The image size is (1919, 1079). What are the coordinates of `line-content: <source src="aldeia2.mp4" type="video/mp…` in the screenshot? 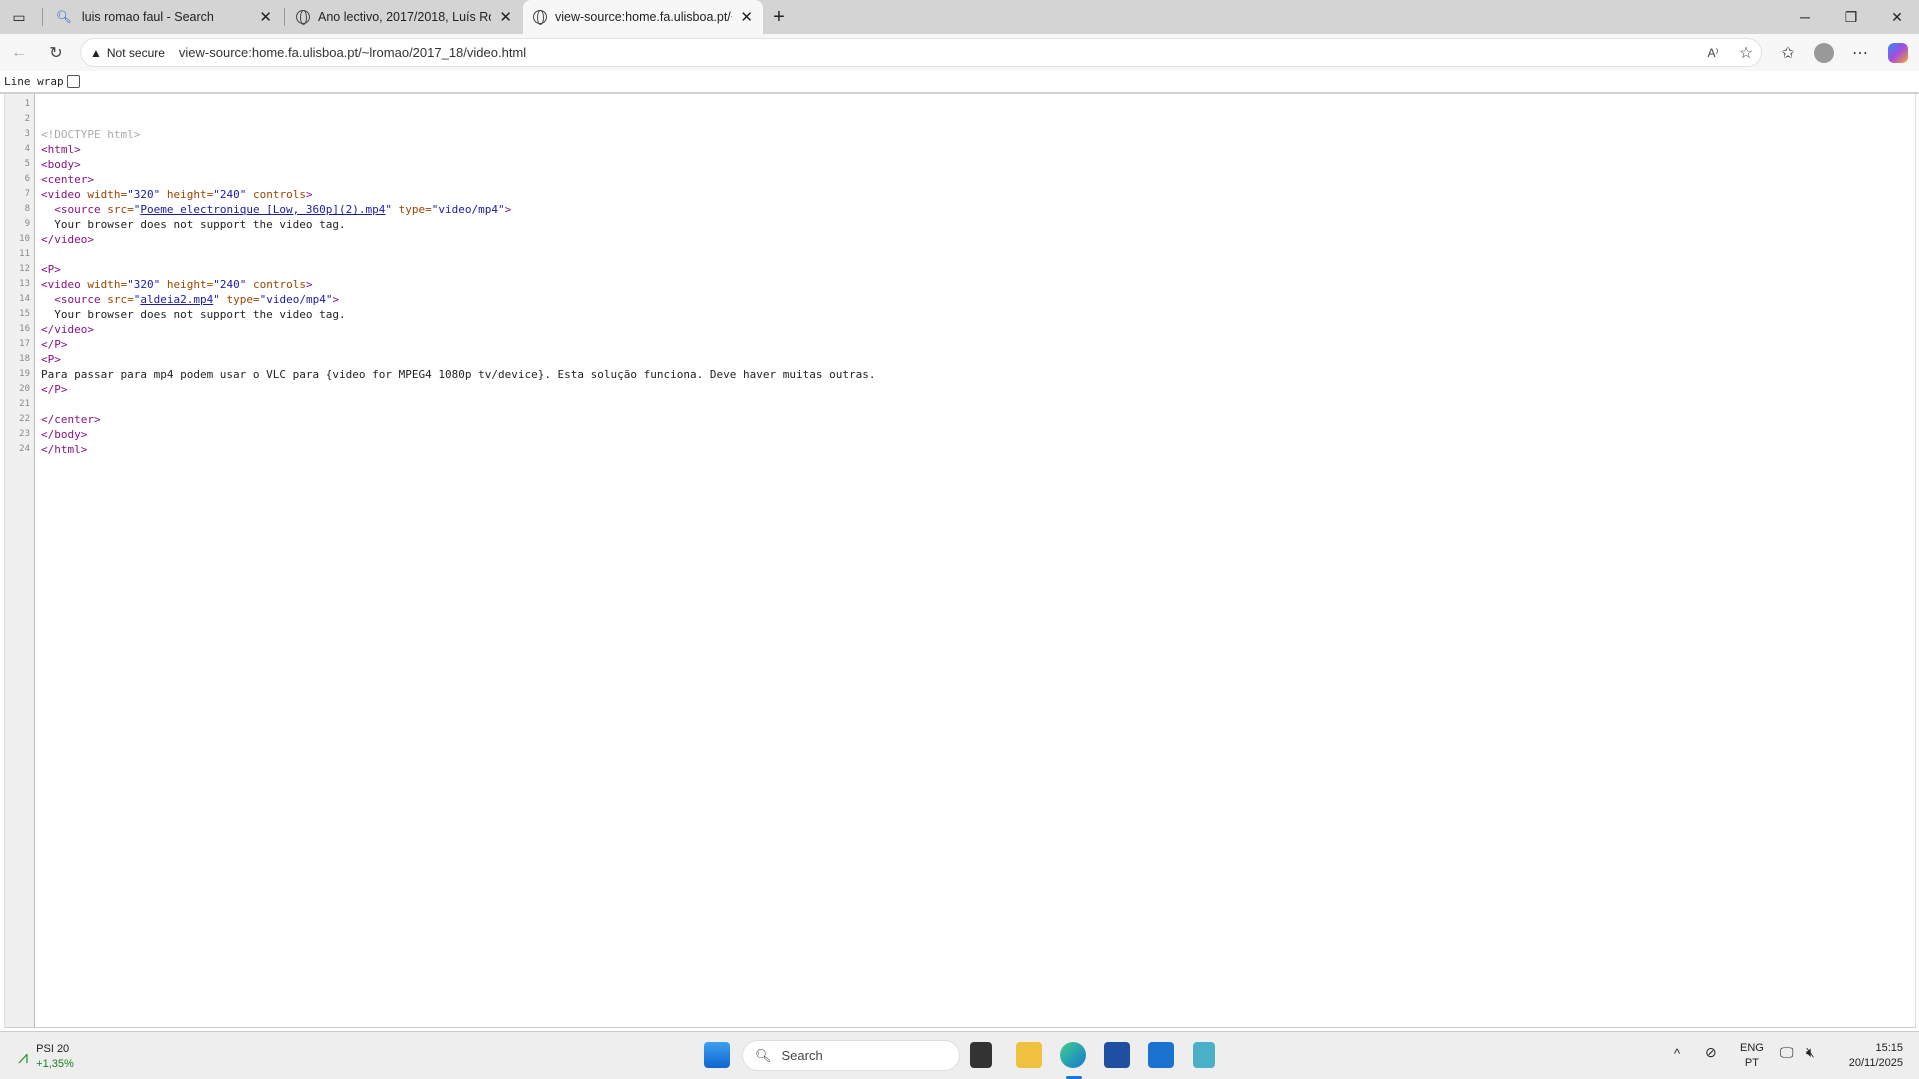 It's located at (197, 299).